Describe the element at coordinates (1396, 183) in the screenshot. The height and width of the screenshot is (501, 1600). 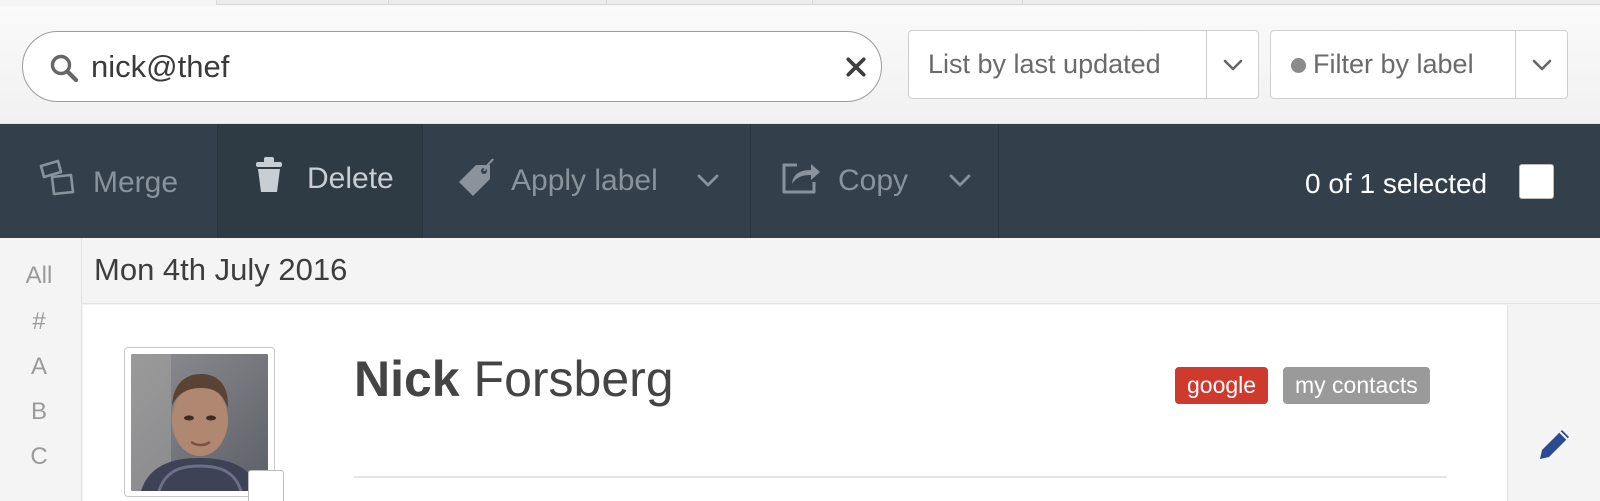
I see `selection-count: 0 of 1 selected` at that location.